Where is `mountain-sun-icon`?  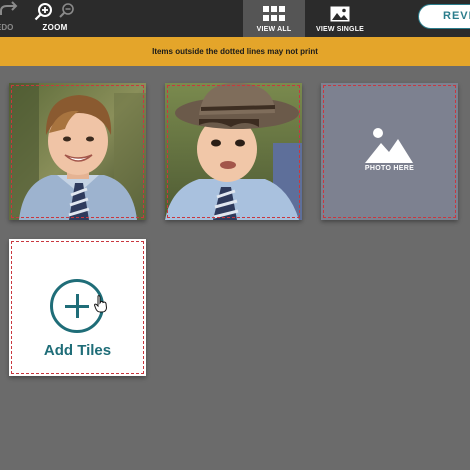
mountain-sun-icon is located at coordinates (389, 145).